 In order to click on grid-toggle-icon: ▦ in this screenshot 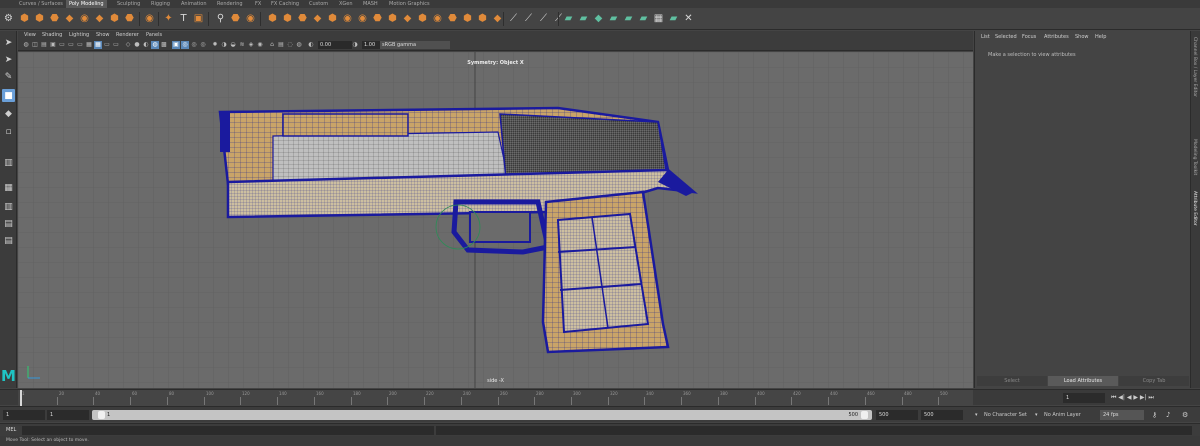, I will do `click(98, 45)`.